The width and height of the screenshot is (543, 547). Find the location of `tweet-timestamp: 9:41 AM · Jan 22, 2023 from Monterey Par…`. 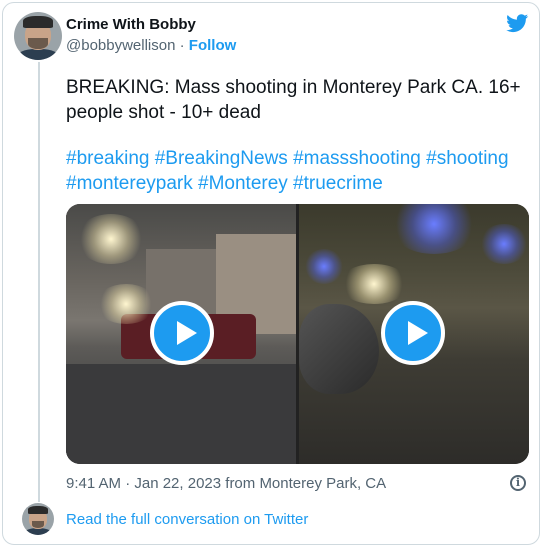

tweet-timestamp: 9:41 AM · Jan 22, 2023 from Monterey Par… is located at coordinates (226, 483).